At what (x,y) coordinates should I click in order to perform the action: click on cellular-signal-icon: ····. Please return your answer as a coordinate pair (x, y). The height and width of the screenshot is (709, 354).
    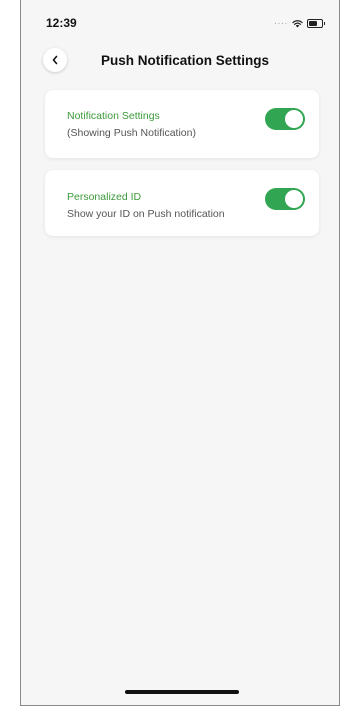
    Looking at the image, I should click on (281, 23).